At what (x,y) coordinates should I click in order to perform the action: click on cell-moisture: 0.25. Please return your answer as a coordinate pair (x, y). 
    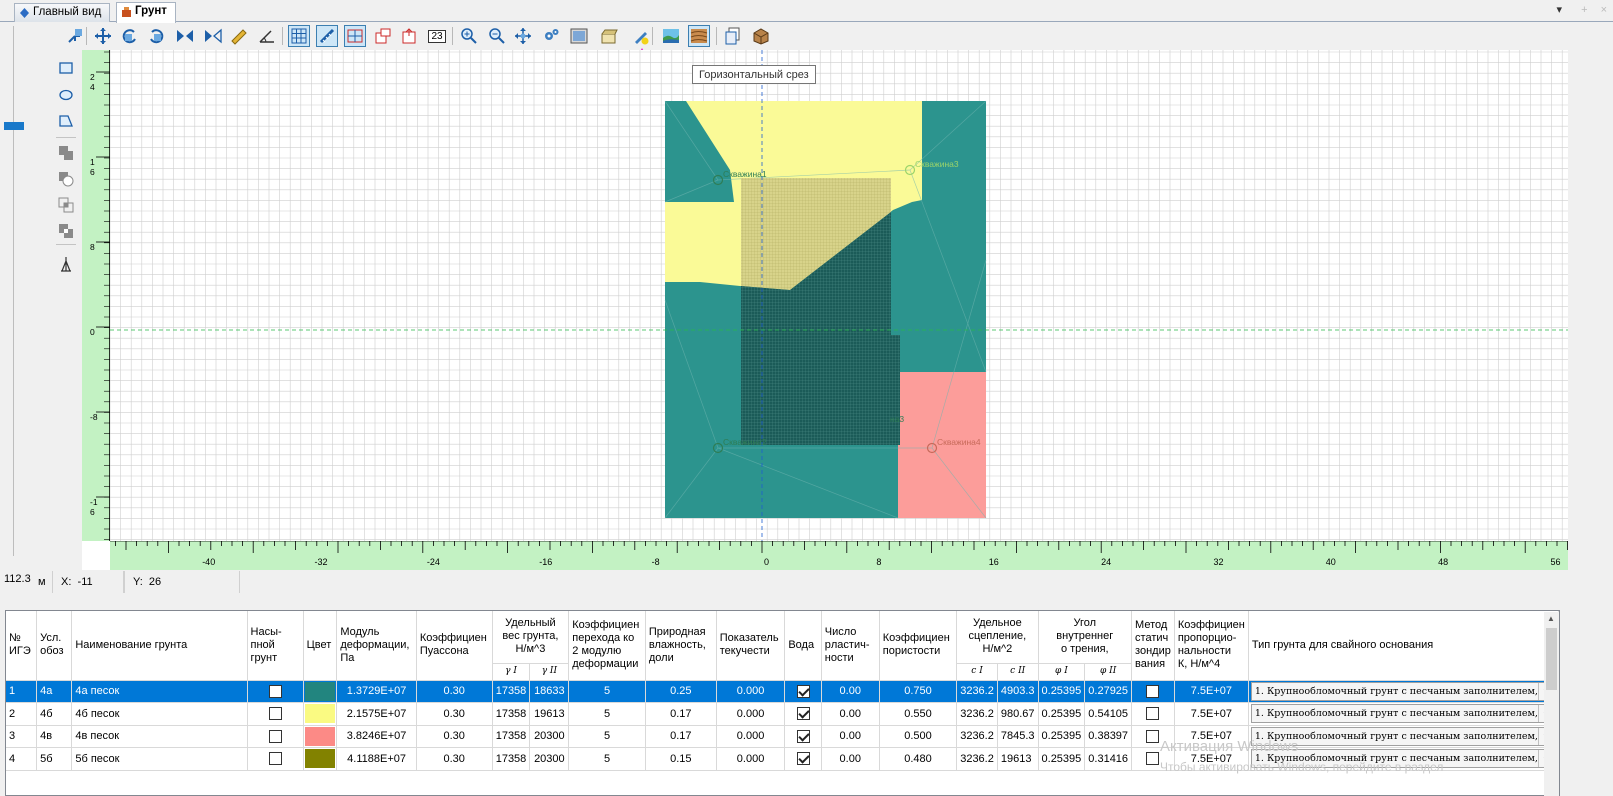
    Looking at the image, I should click on (681, 691).